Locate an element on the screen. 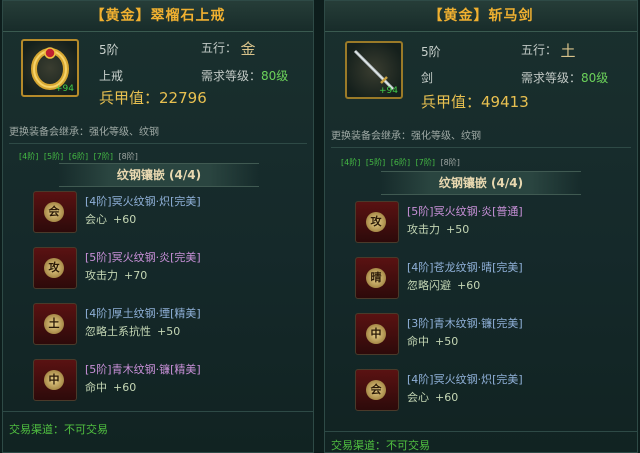  element-glyph: 土 is located at coordinates (568, 50).